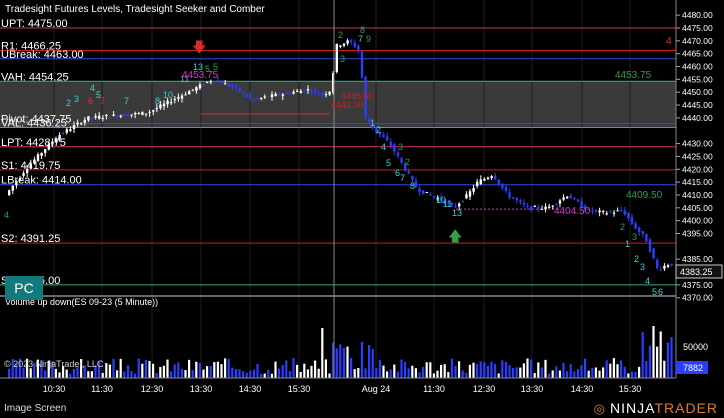  What do you see at coordinates (54, 389) in the screenshot?
I see `time-label: 10:30` at bounding box center [54, 389].